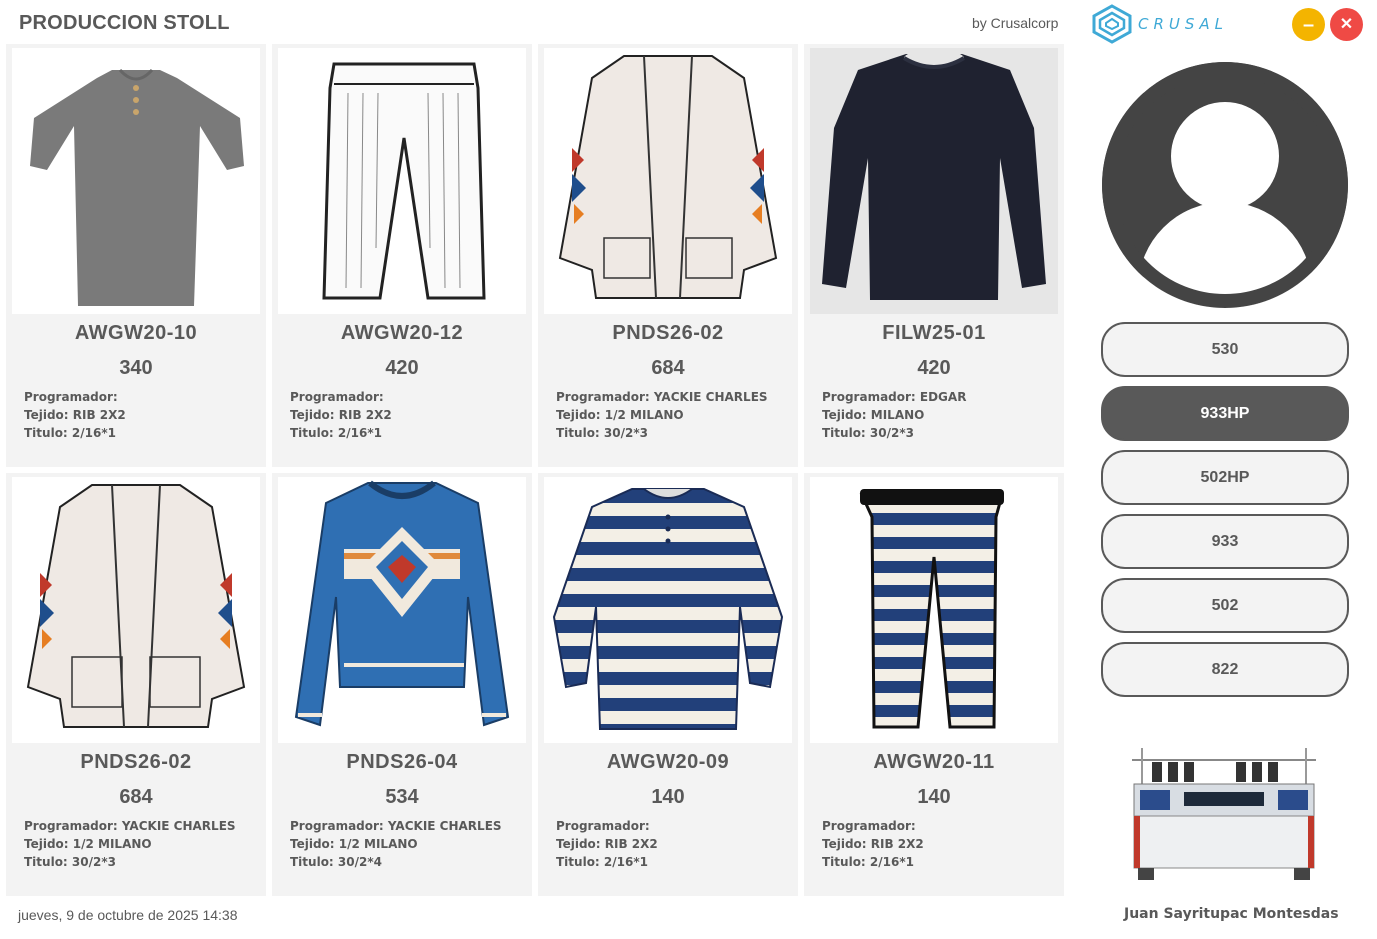 The image size is (1377, 939). I want to click on machine-button-502hp: 502HP, so click(1225, 477).